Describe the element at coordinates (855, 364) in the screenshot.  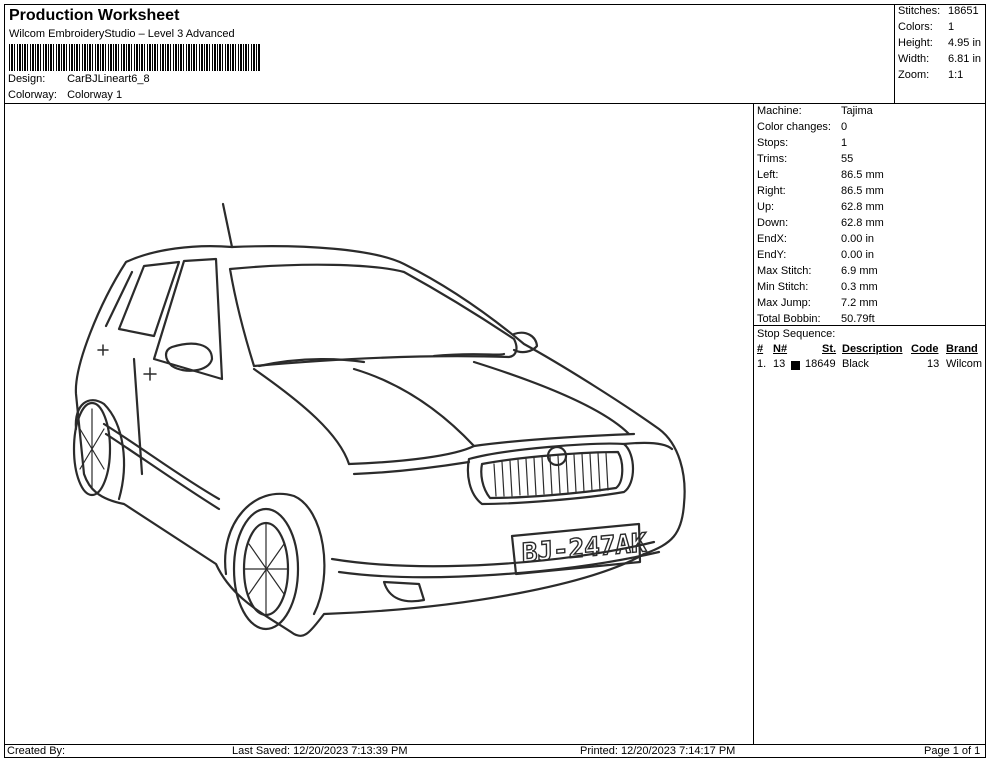
I see `row-description: Black` at that location.